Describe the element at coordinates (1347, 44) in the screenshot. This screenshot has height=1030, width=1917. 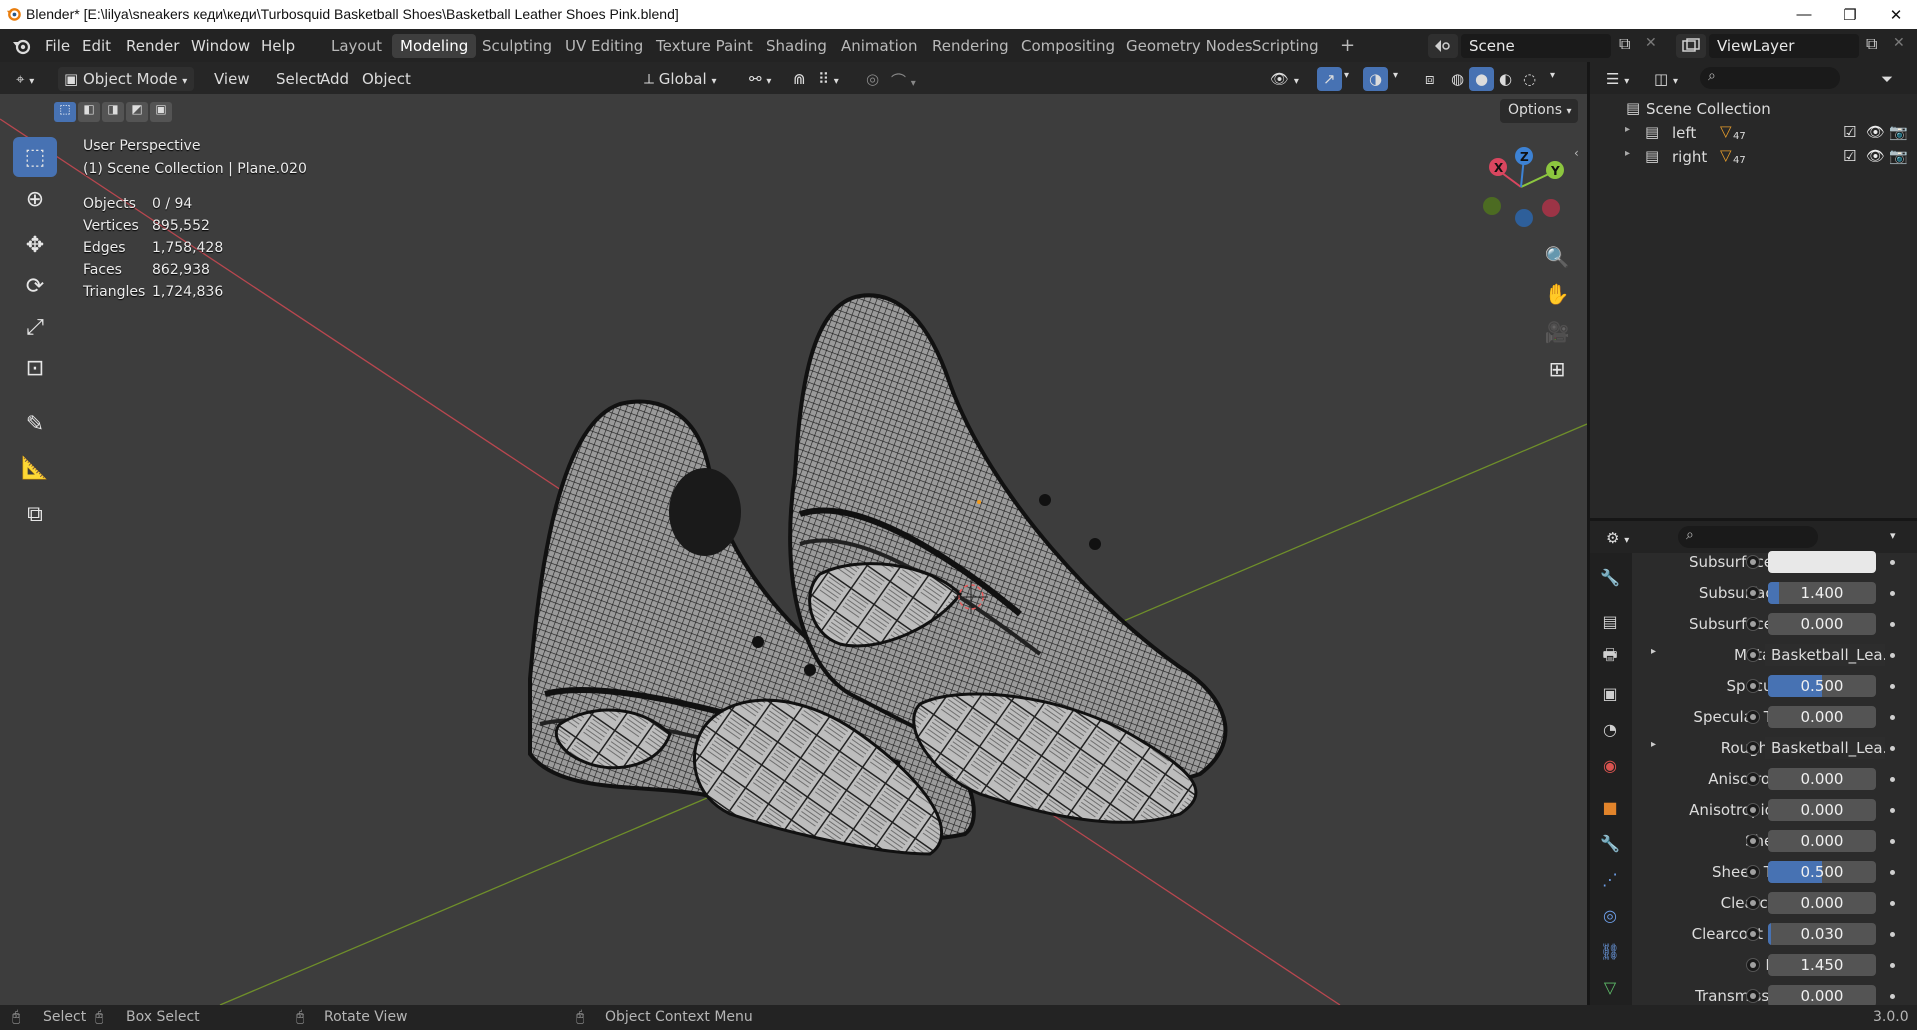
I see `add-workspace-button: +` at that location.